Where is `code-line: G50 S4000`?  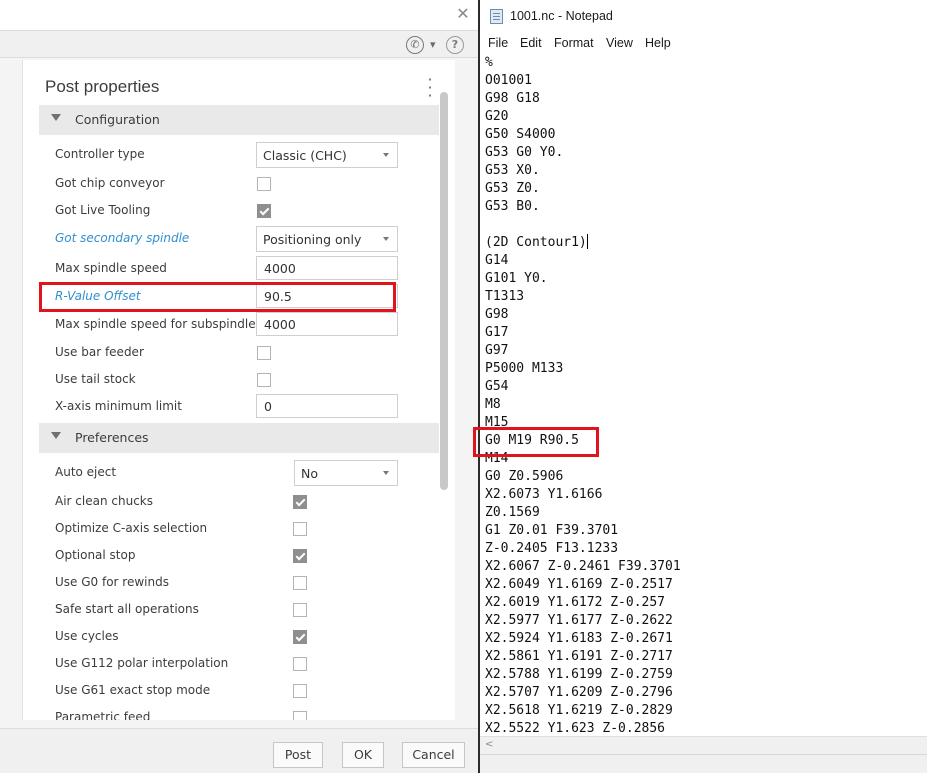
code-line: G50 S4000 is located at coordinates (705, 135).